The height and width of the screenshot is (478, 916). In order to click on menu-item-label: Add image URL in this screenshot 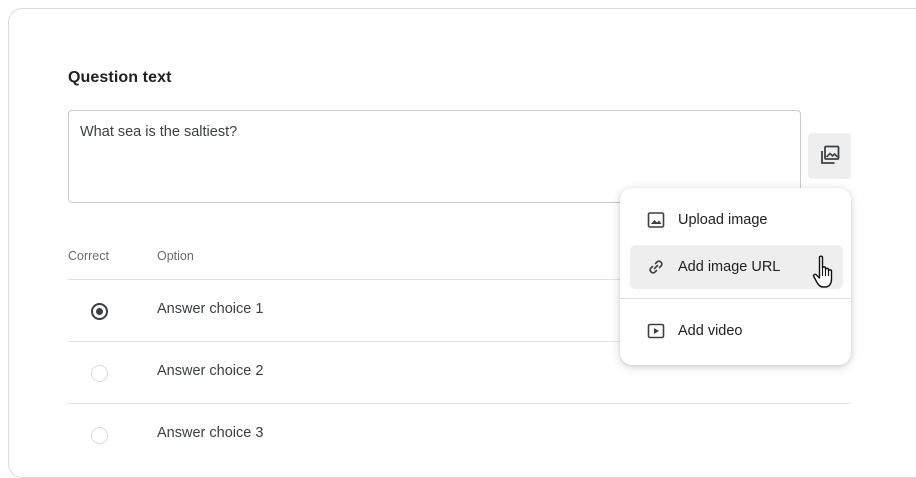, I will do `click(729, 267)`.